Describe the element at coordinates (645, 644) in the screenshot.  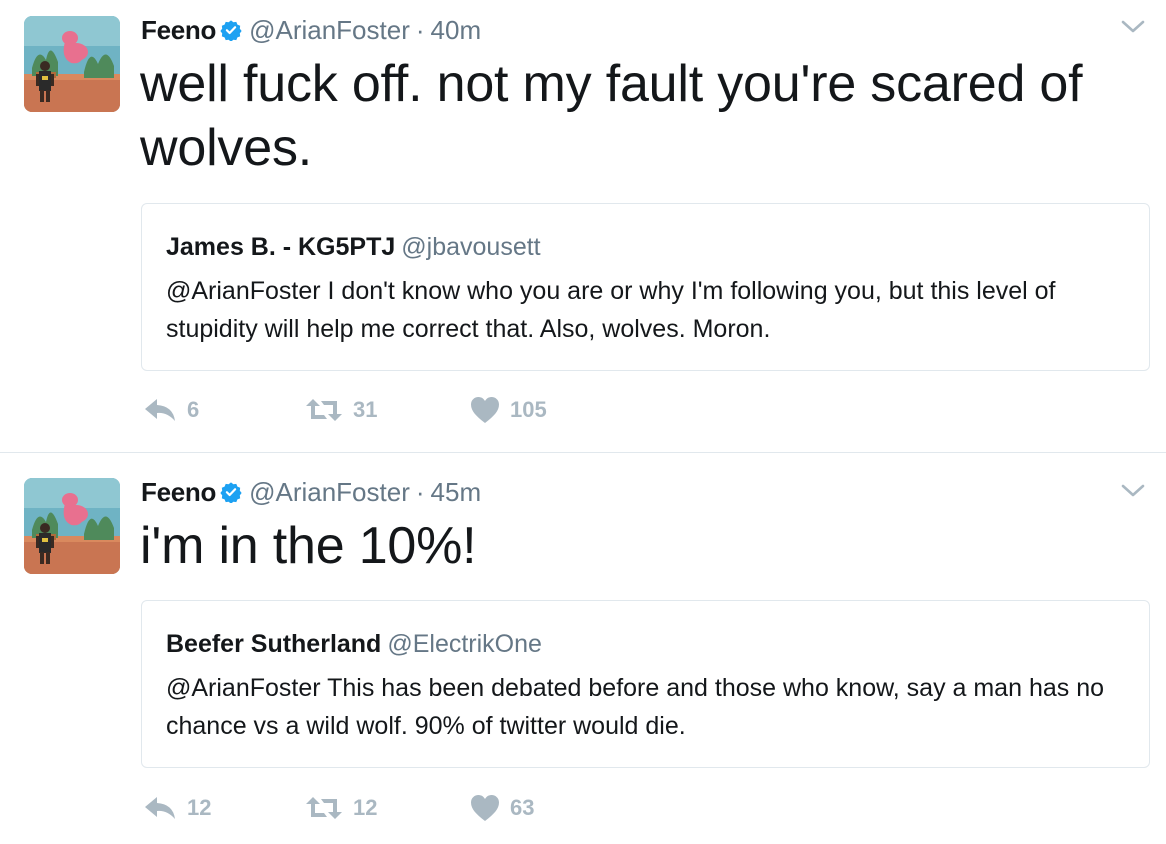
I see `quoted-tweet-header: Beefer Sutherland @ElectrikOne` at that location.